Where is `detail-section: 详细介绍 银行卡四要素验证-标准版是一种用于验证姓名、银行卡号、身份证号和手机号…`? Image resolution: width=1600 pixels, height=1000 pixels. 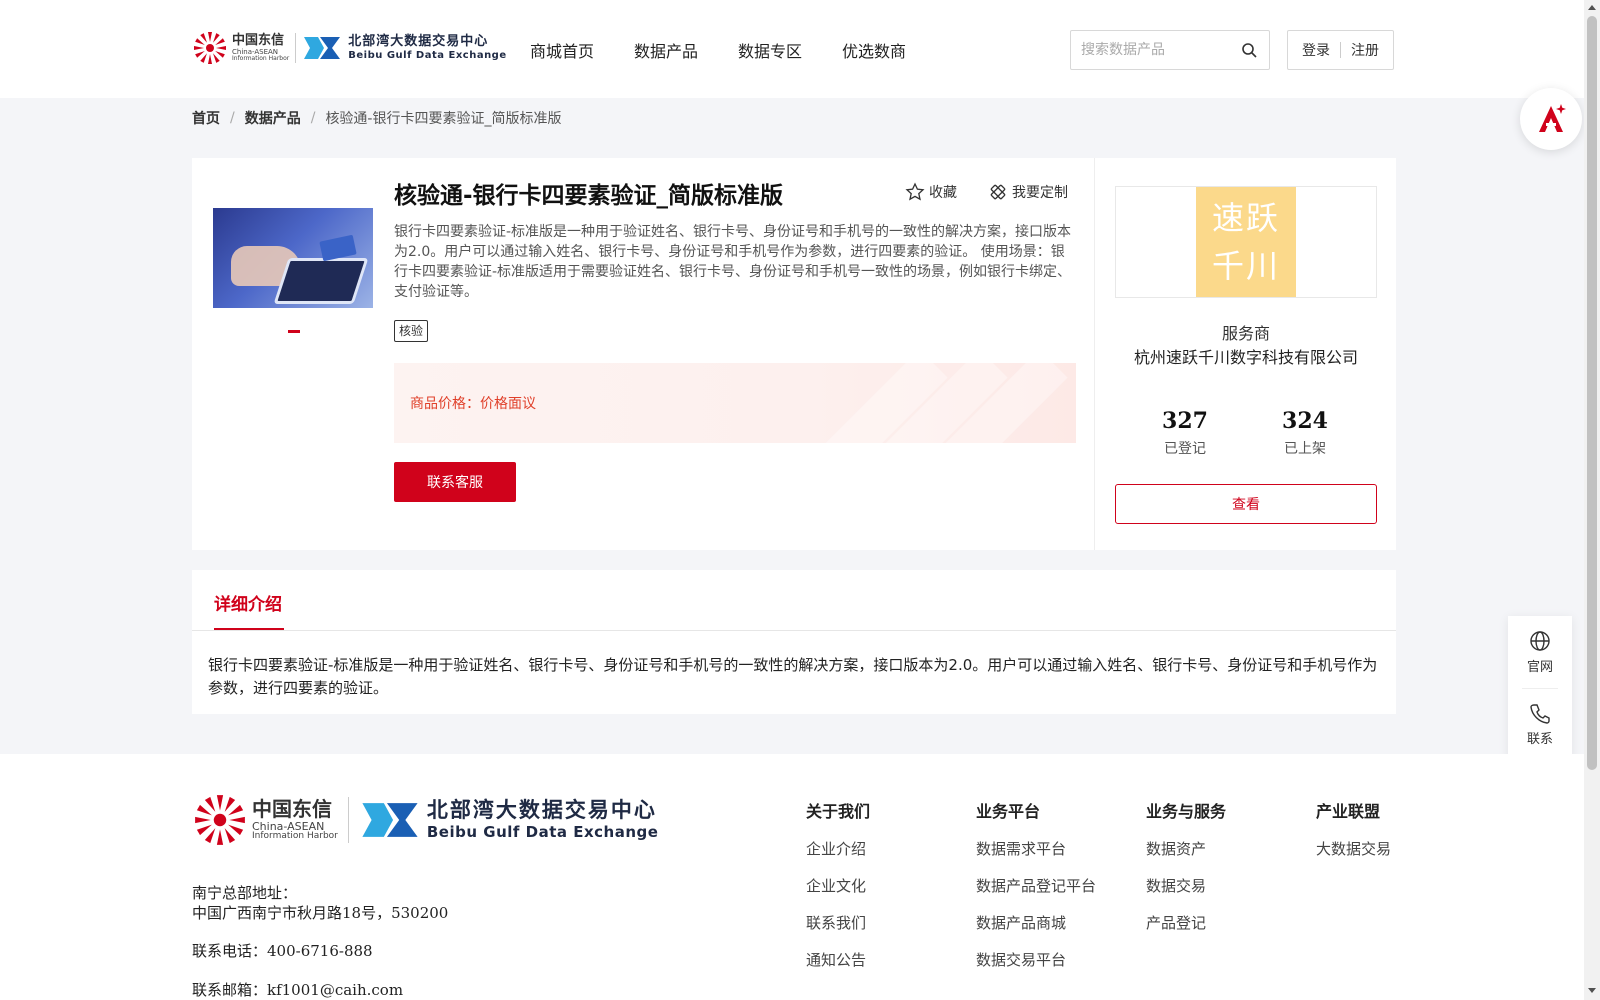
detail-section: 详细介绍 银行卡四要素验证-标准版是一种用于验证姓名、银行卡号、身份证号和手机号… is located at coordinates (794, 642).